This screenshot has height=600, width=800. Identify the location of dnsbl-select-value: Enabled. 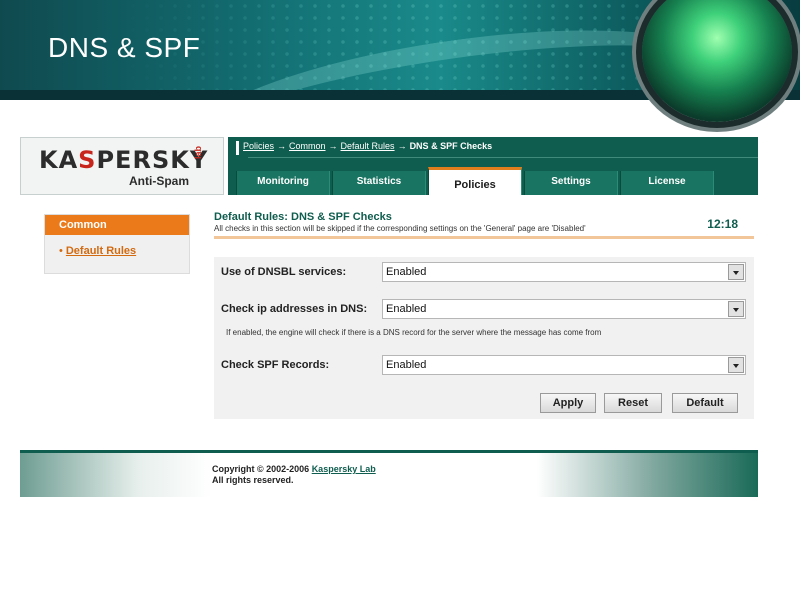
(406, 272).